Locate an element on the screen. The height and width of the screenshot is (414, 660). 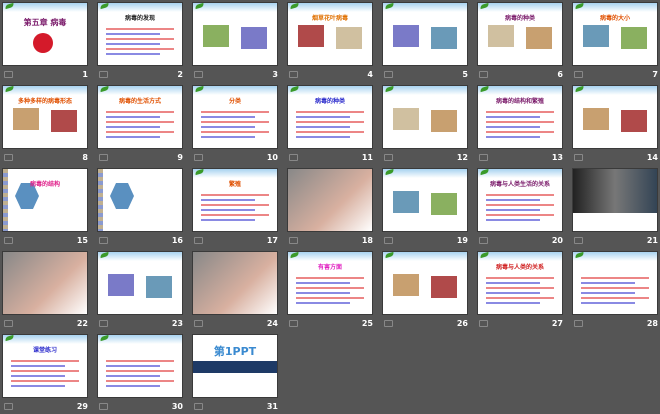
slide-title: 病毒的种类 is located at coordinates (519, 18).